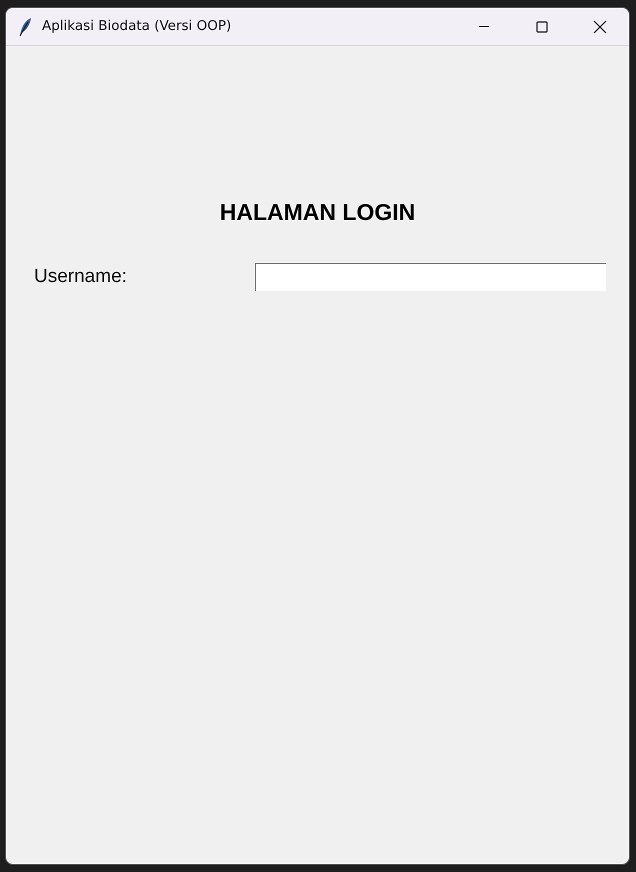 This screenshot has height=872, width=636. What do you see at coordinates (430, 277) in the screenshot?
I see `username-field` at bounding box center [430, 277].